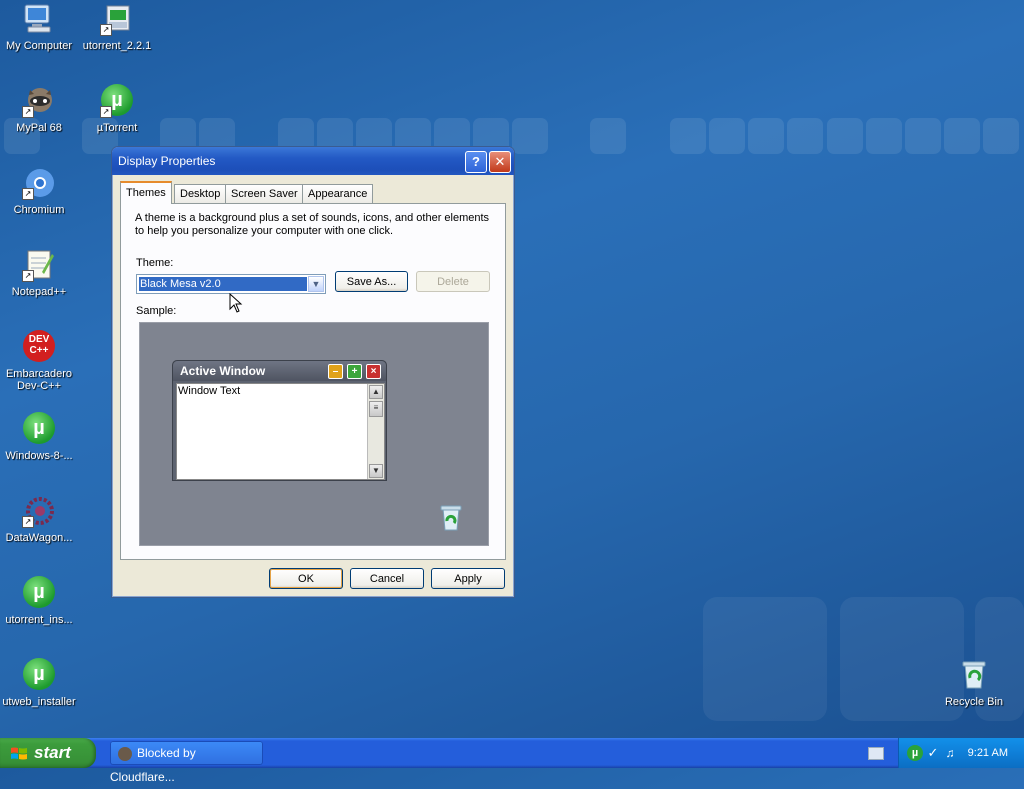  Describe the element at coordinates (209, 391) in the screenshot. I see `sample-window-text: Window Text` at that location.